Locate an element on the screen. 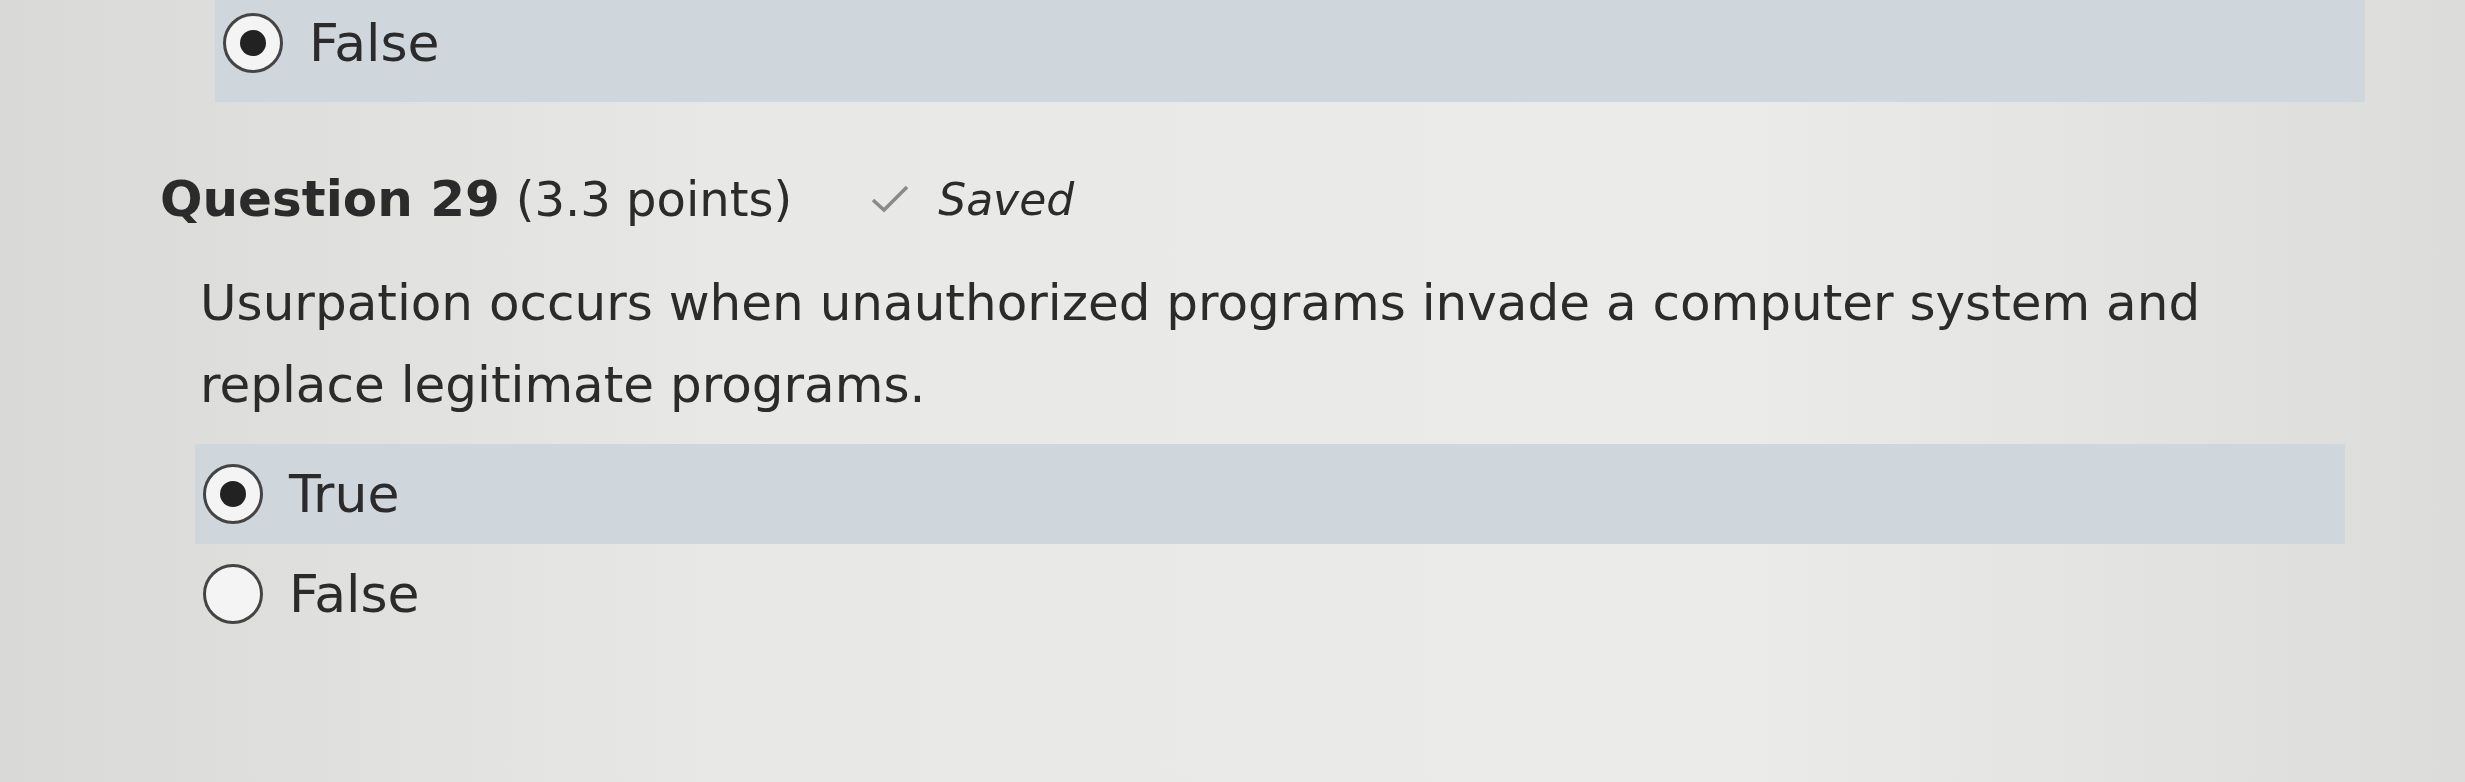  answer-option: True is located at coordinates (1270, 494).